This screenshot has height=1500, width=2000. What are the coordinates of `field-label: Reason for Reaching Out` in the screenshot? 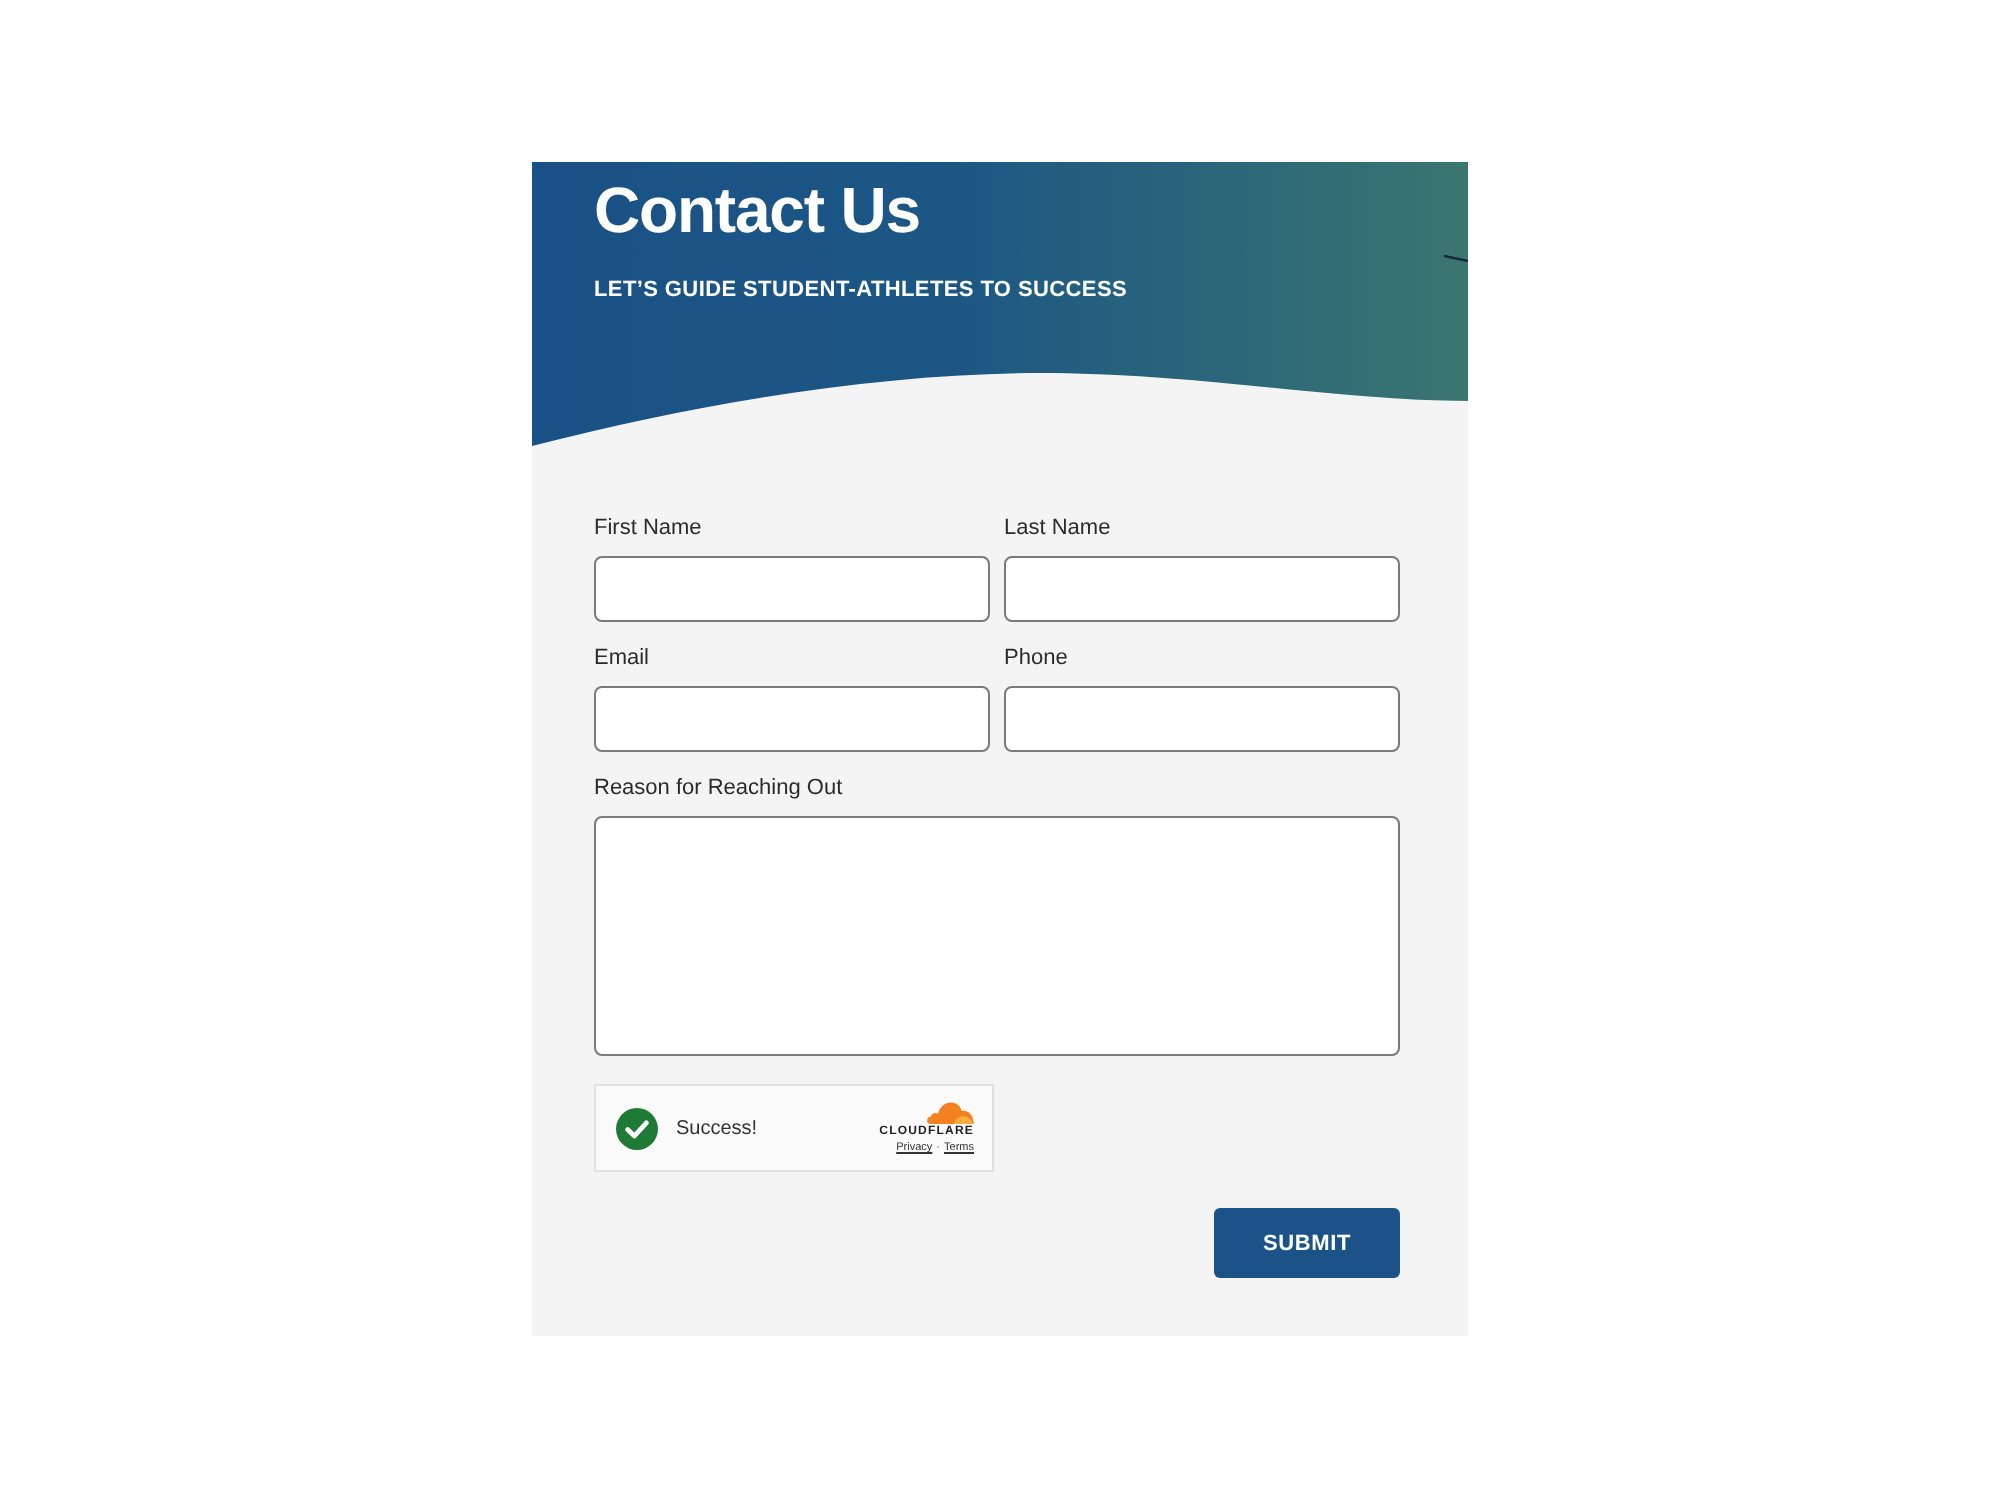 It's located at (718, 789).